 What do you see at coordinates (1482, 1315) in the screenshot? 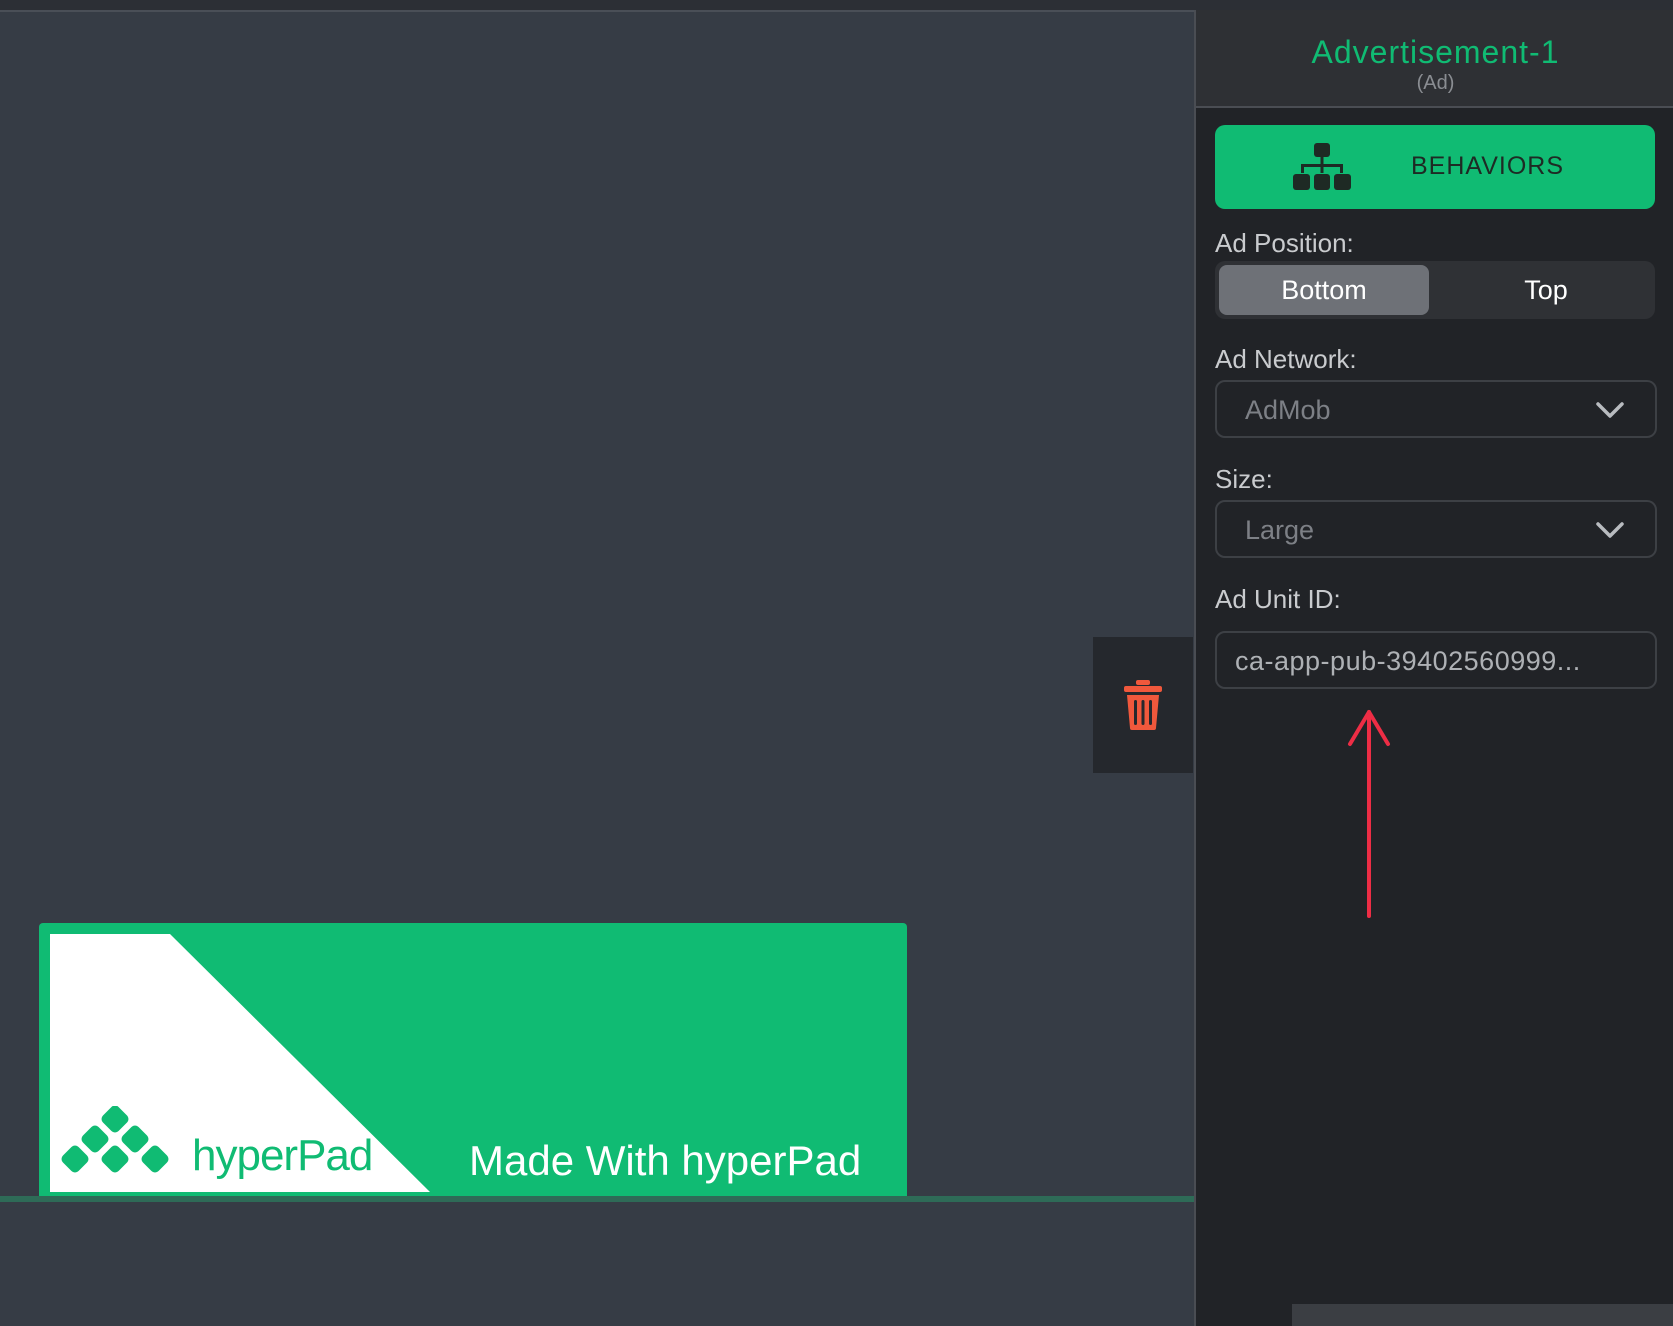
I see `horizontal-scrollbar` at bounding box center [1482, 1315].